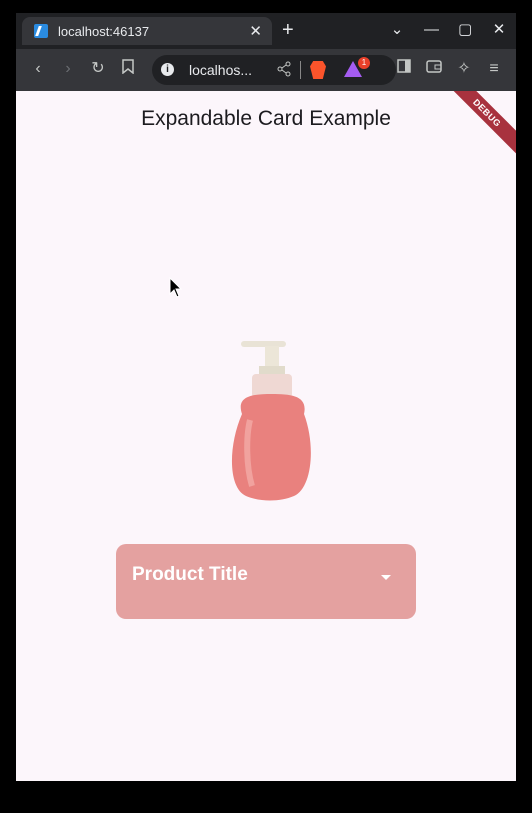 The height and width of the screenshot is (813, 532). What do you see at coordinates (499, 30) in the screenshot?
I see `close-window-button: ✕` at bounding box center [499, 30].